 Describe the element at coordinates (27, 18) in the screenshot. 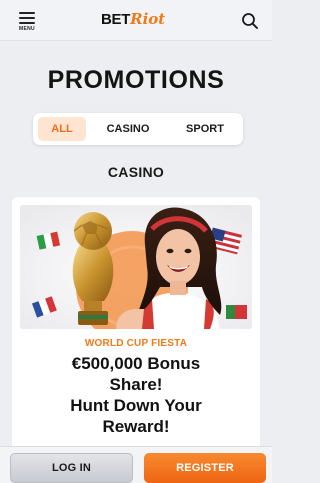

I see `hamburger-icon` at that location.